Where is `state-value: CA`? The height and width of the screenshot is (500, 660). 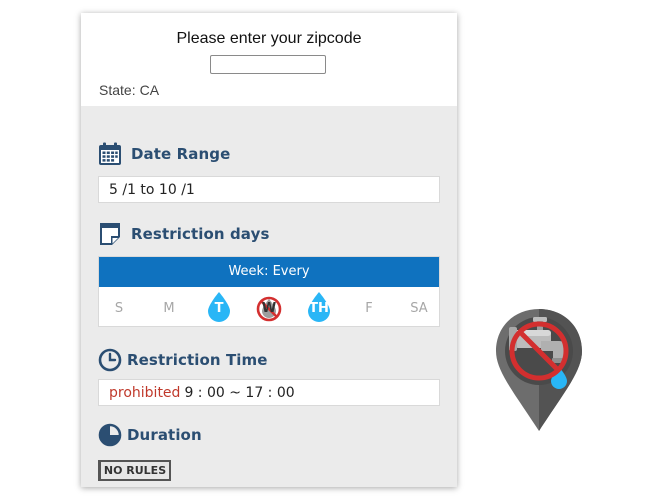 state-value: CA is located at coordinates (149, 90).